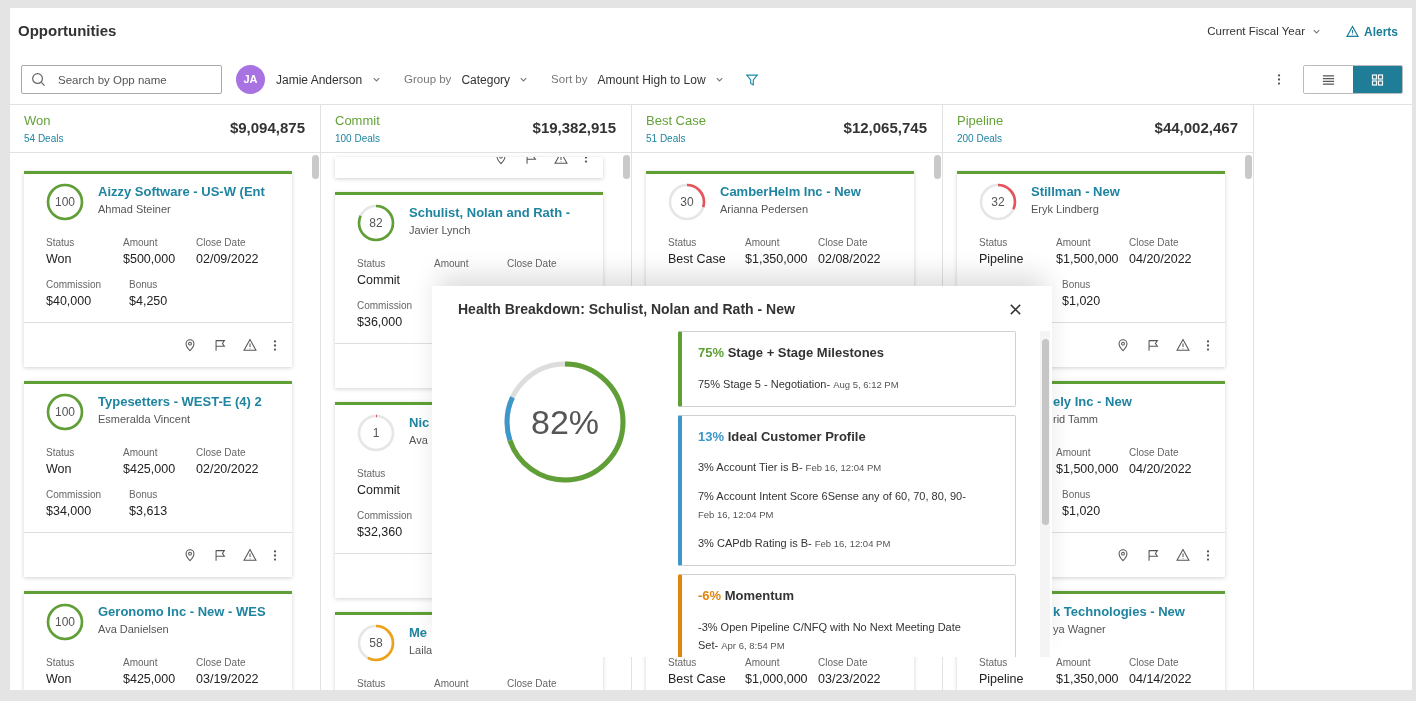 This screenshot has height=701, width=1416. Describe the element at coordinates (149, 511) in the screenshot. I see `field-value: $3,613` at that location.